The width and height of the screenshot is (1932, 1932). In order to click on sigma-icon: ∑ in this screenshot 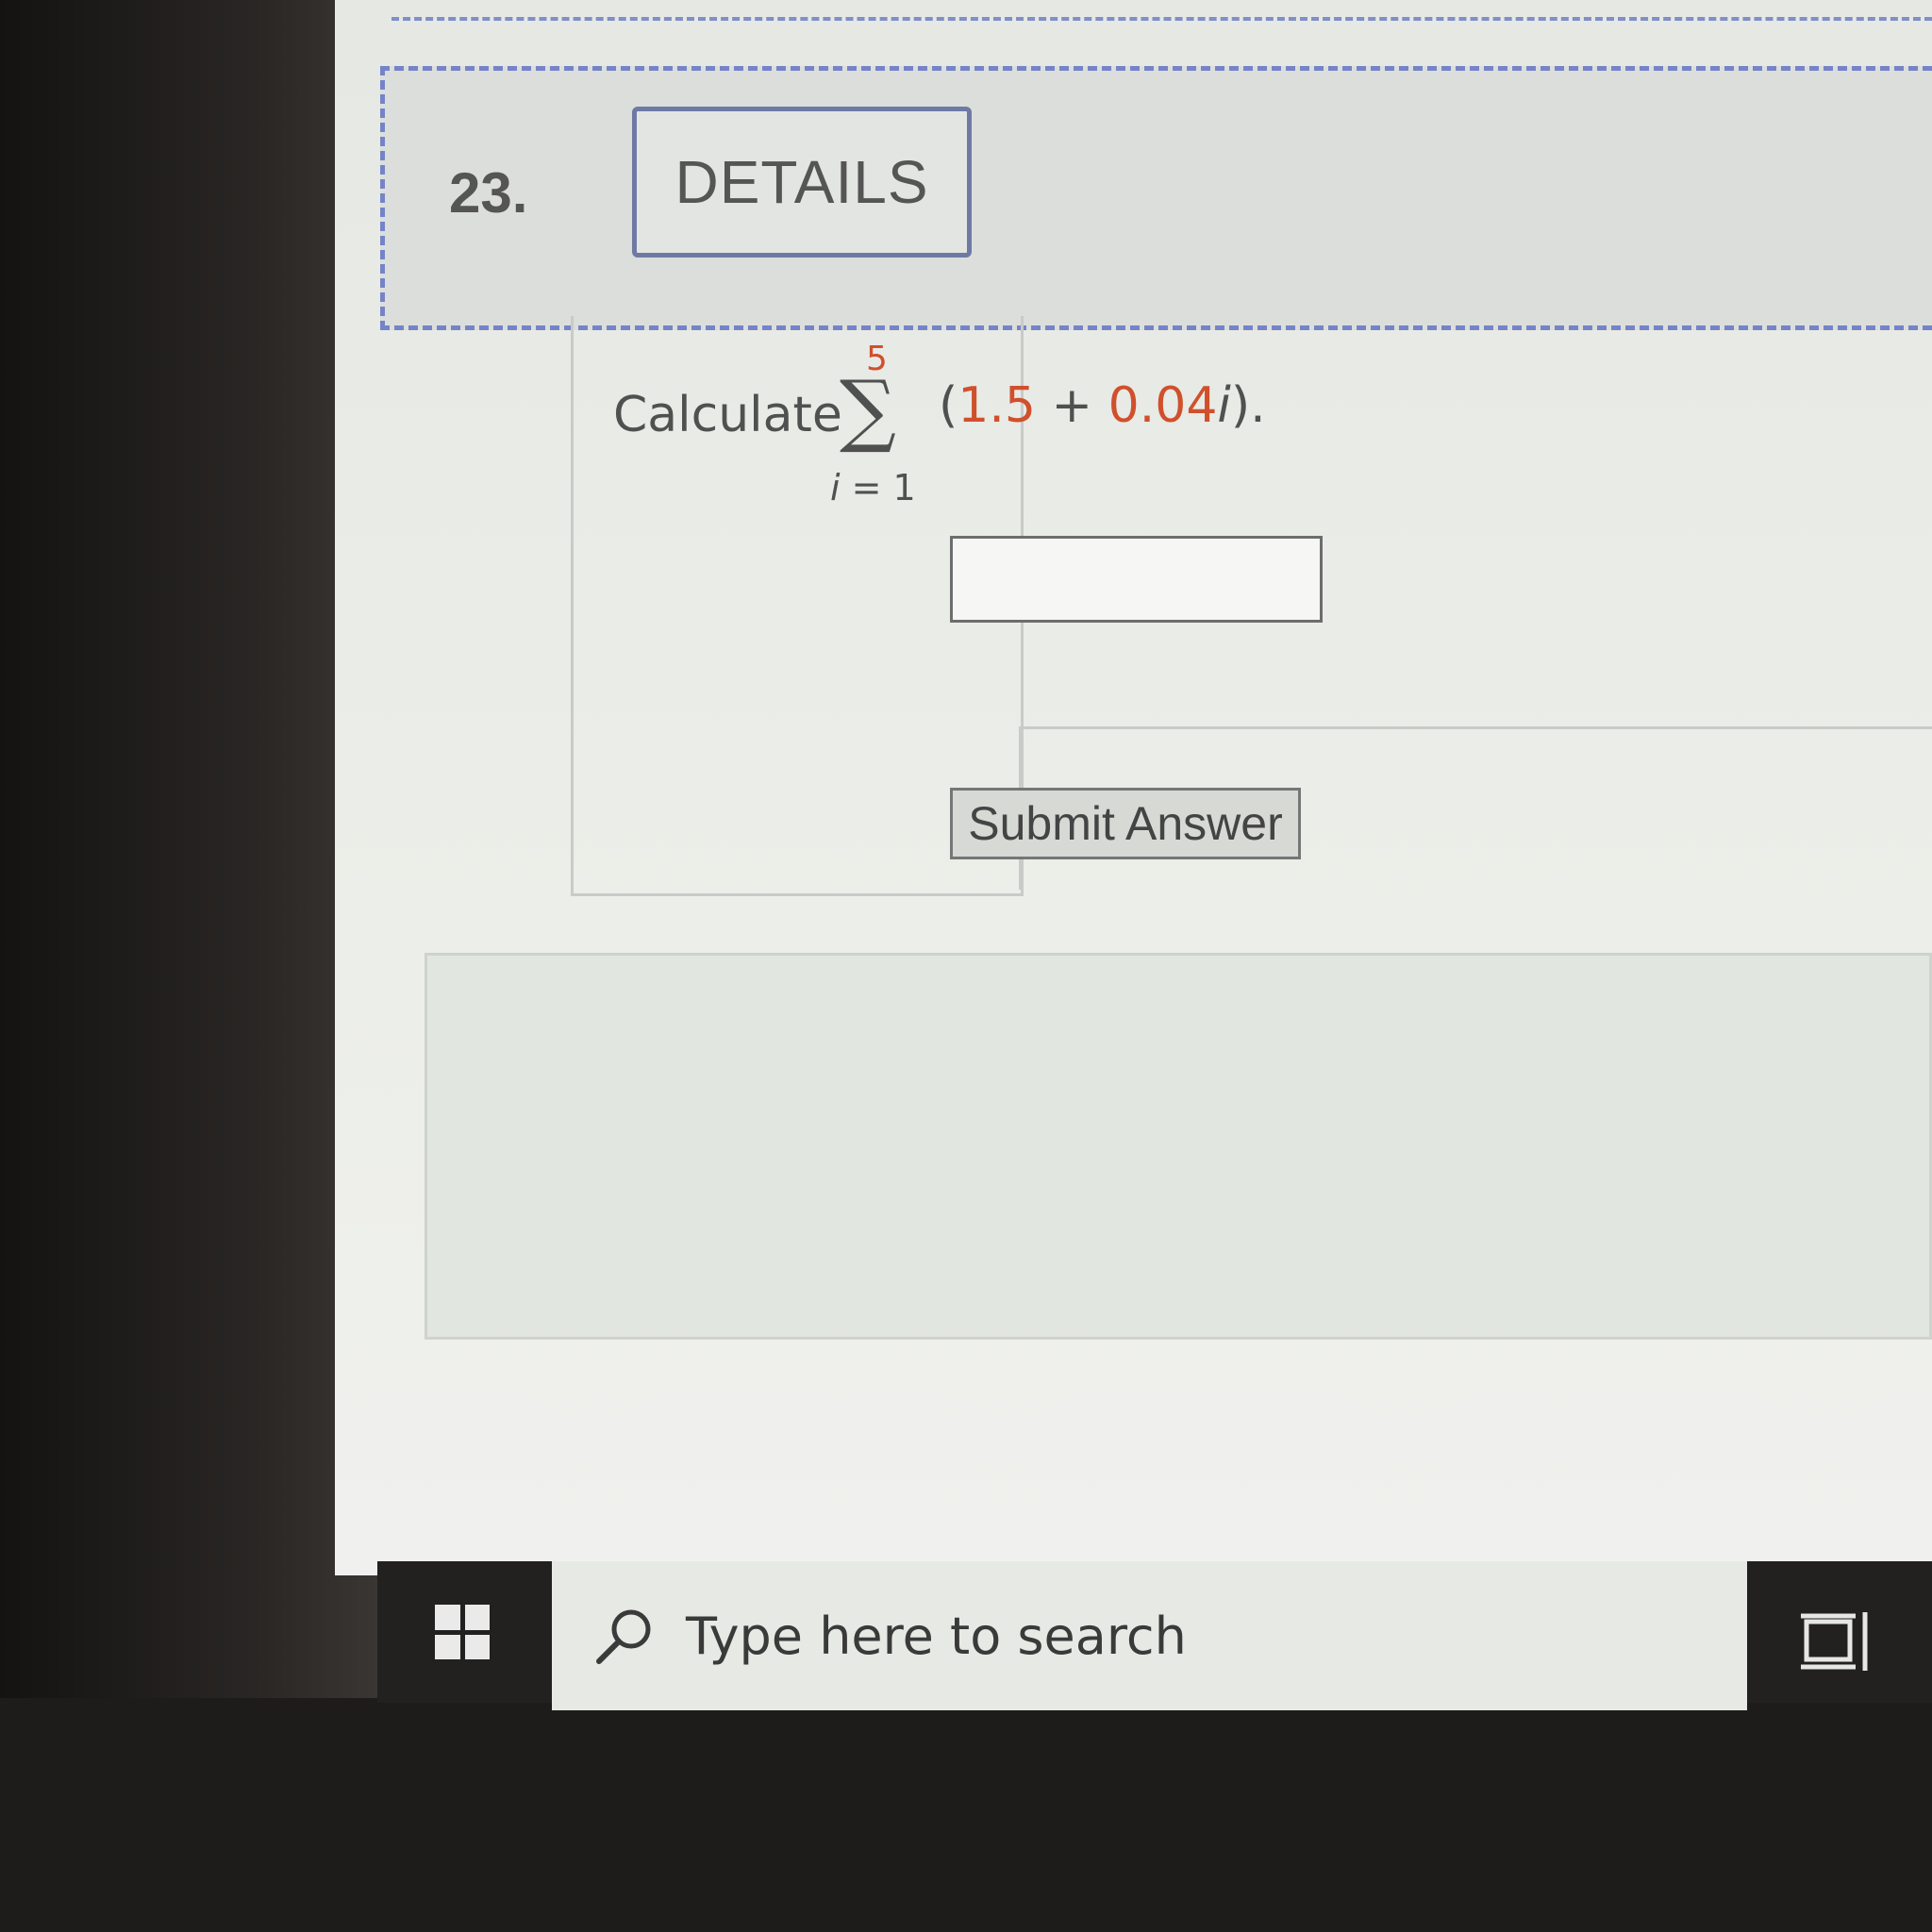, I will do `click(868, 410)`.